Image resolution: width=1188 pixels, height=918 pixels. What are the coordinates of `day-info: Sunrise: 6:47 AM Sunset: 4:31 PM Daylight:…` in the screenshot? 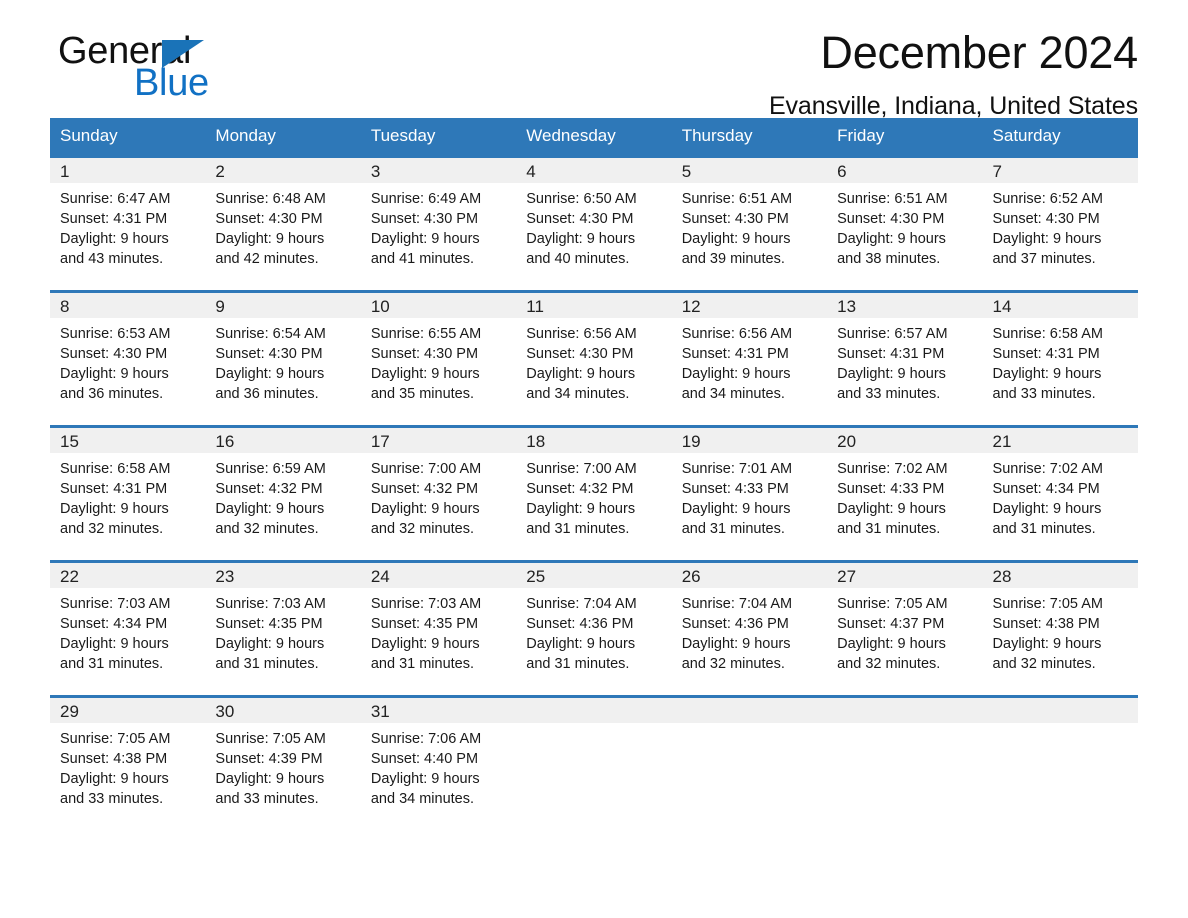 It's located at (127, 226).